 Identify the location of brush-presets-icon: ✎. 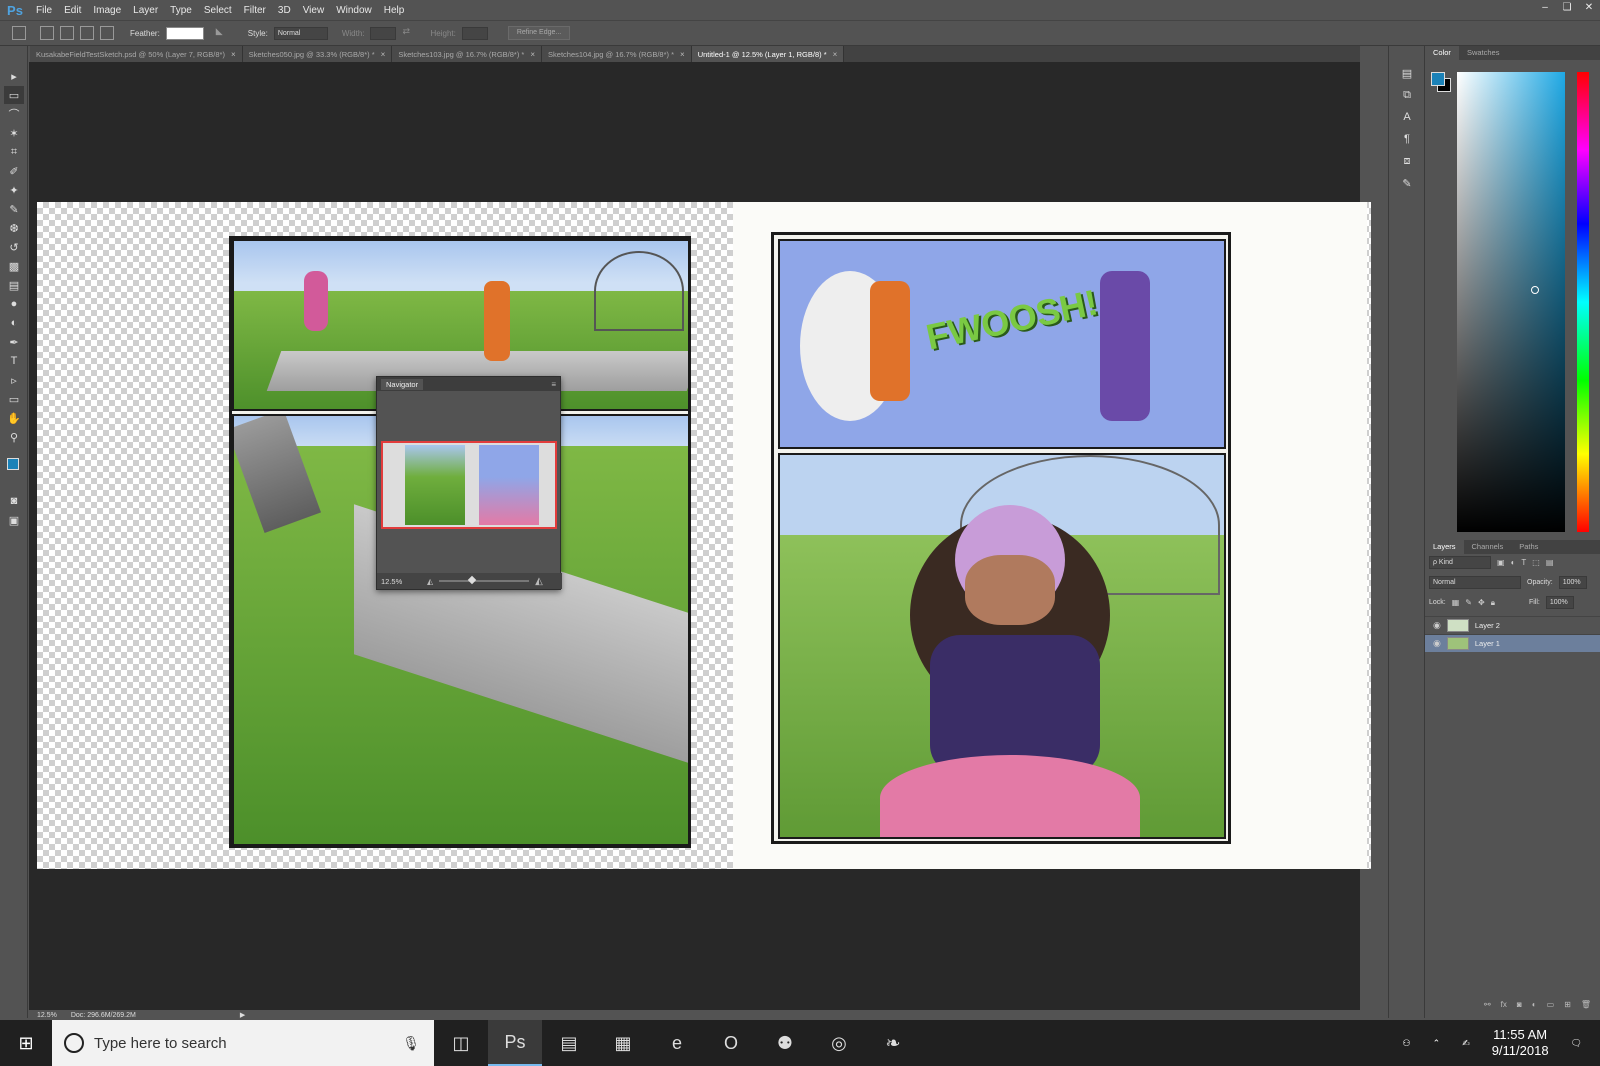
(1407, 183).